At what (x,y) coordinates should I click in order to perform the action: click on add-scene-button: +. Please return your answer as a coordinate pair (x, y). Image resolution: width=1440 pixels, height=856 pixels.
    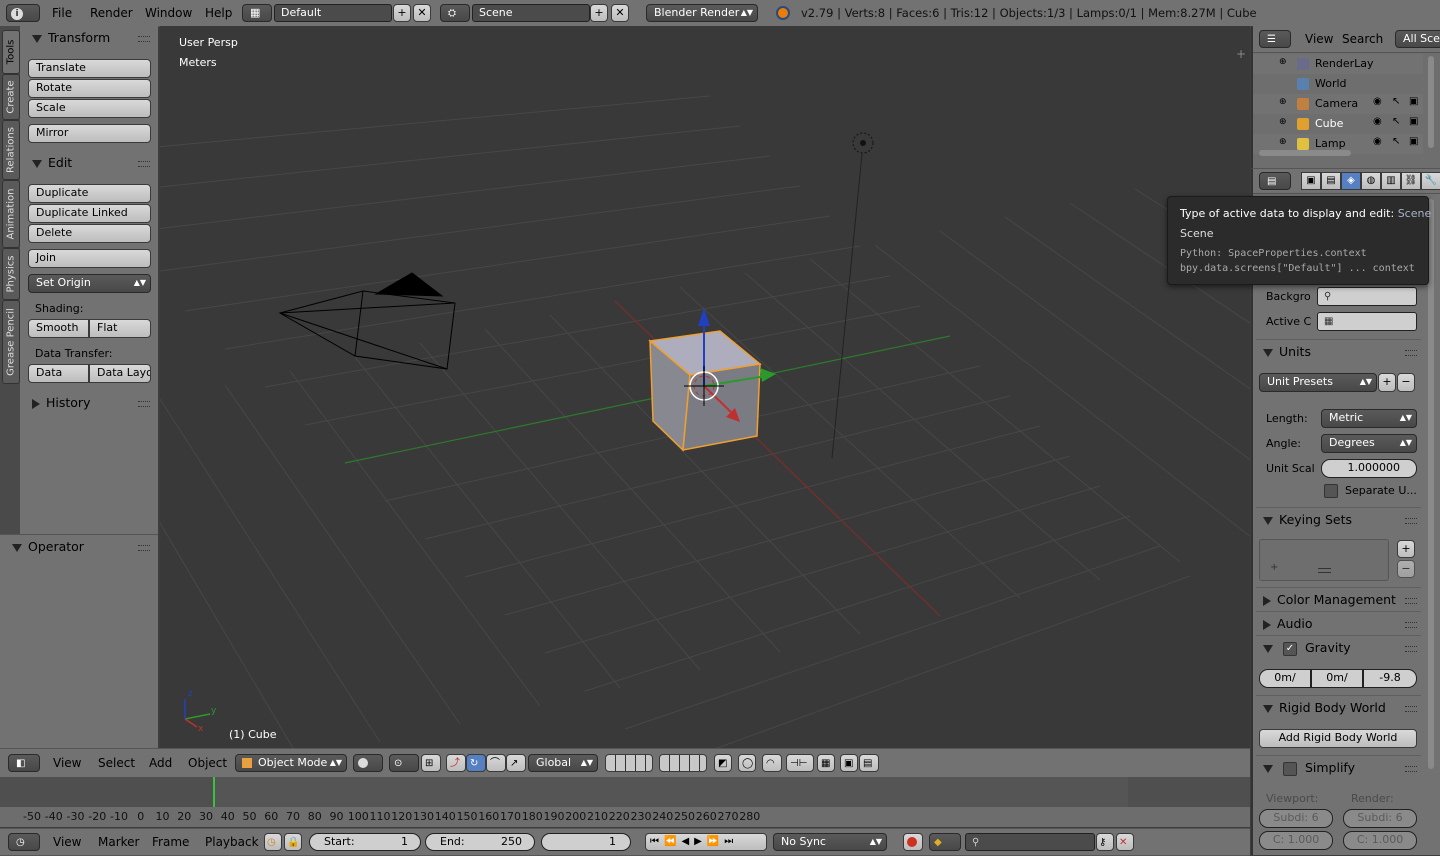
    Looking at the image, I should click on (599, 13).